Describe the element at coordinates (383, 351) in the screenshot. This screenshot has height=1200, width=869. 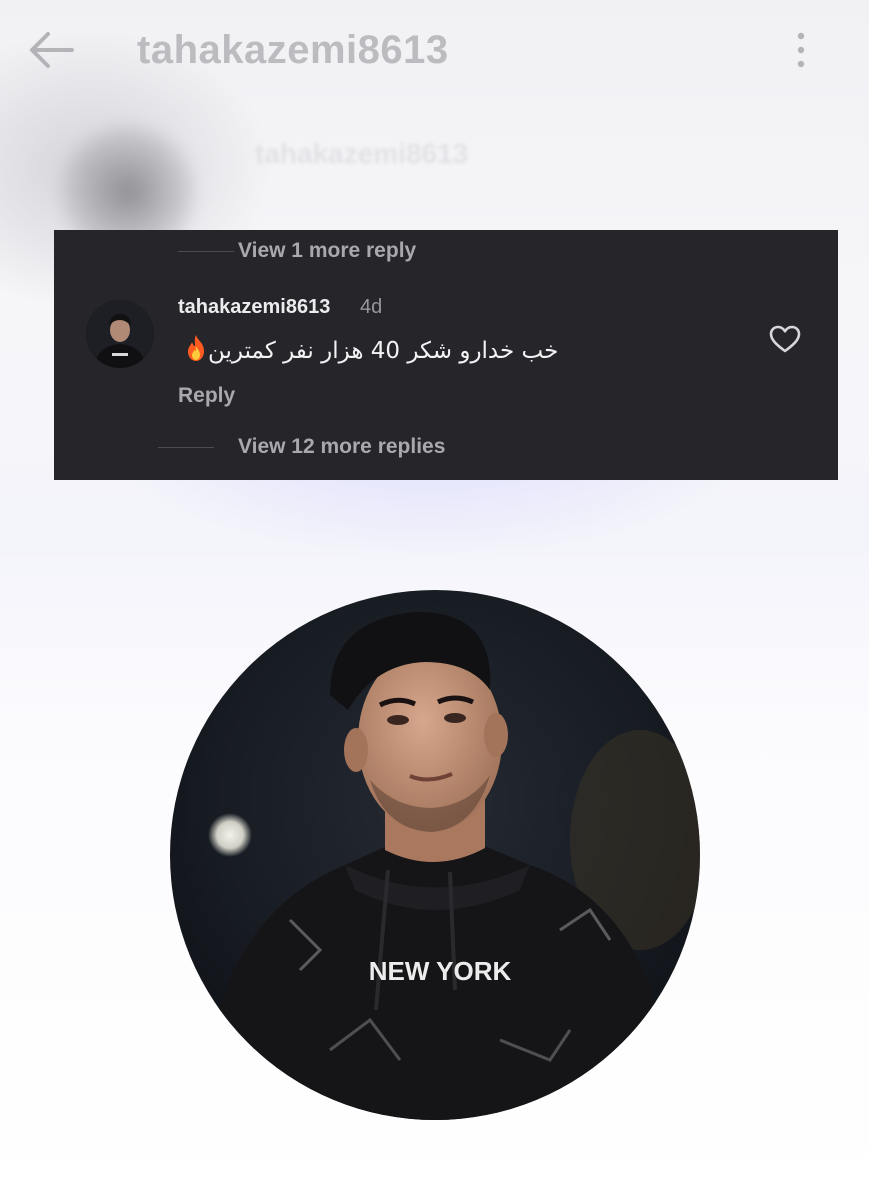
I see `comment-text: خب خدارو شکر 40 هزار نفر کمترین` at that location.